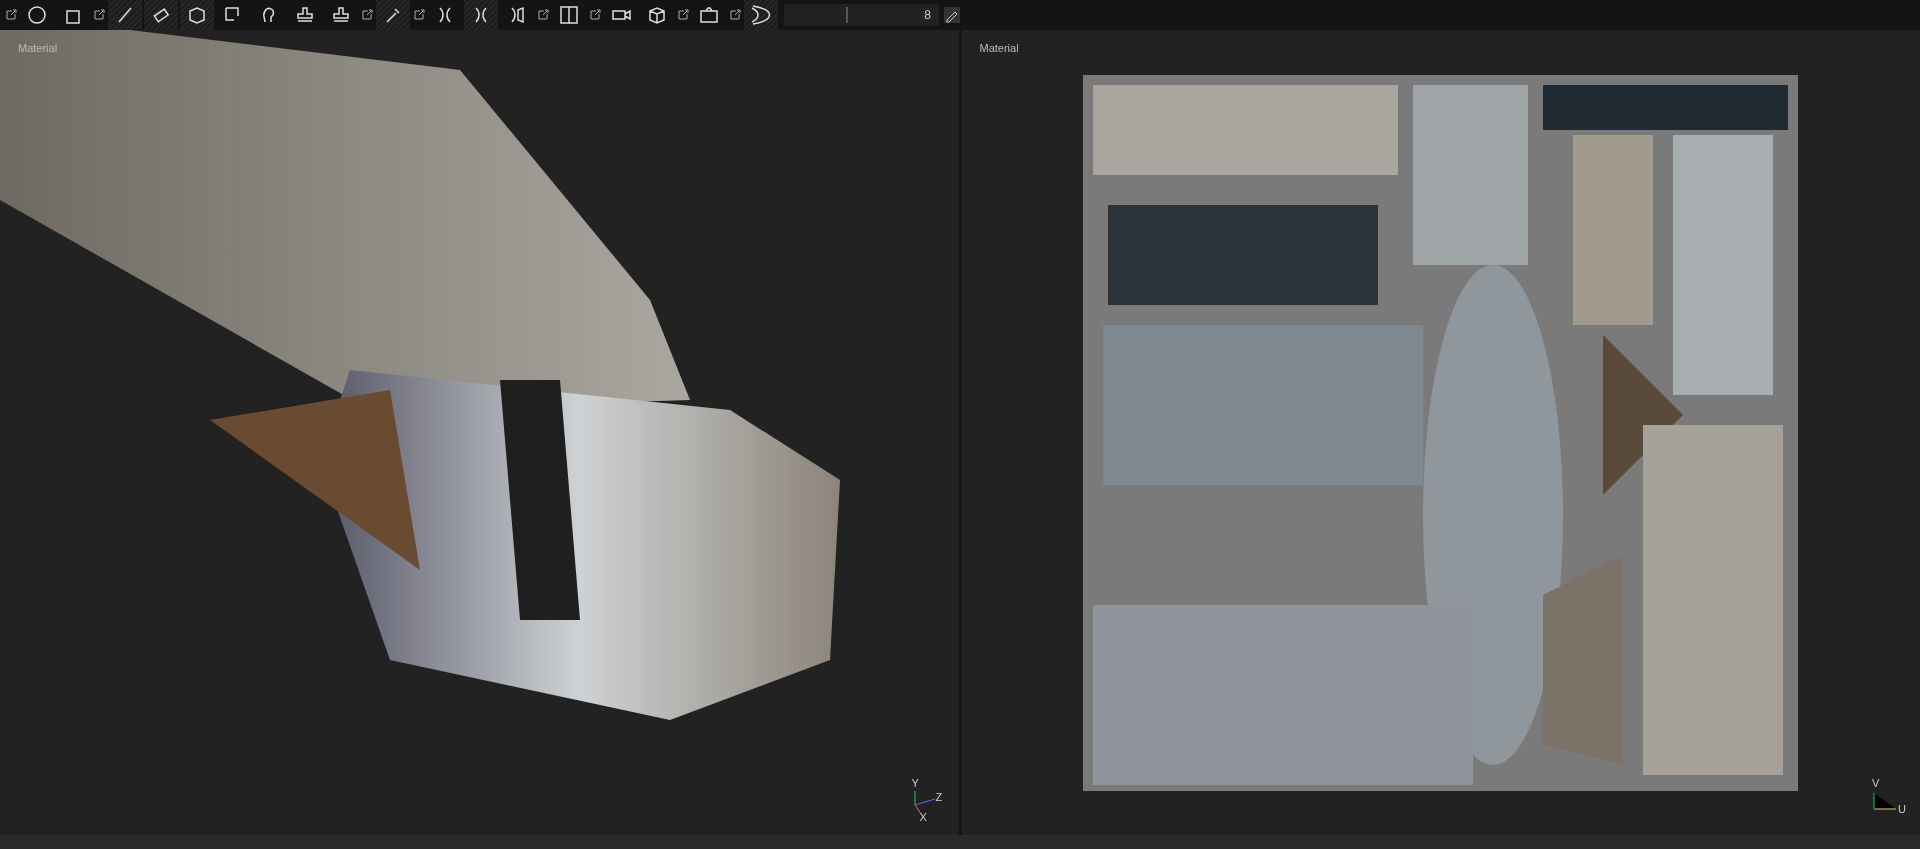 The width and height of the screenshot is (1920, 849). Describe the element at coordinates (928, 15) in the screenshot. I see `brush-size-value: 8` at that location.